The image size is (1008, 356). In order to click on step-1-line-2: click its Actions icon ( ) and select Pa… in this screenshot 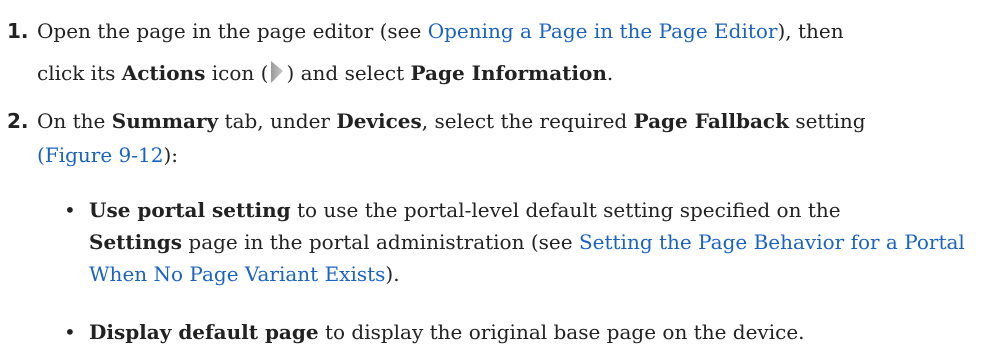, I will do `click(325, 73)`.